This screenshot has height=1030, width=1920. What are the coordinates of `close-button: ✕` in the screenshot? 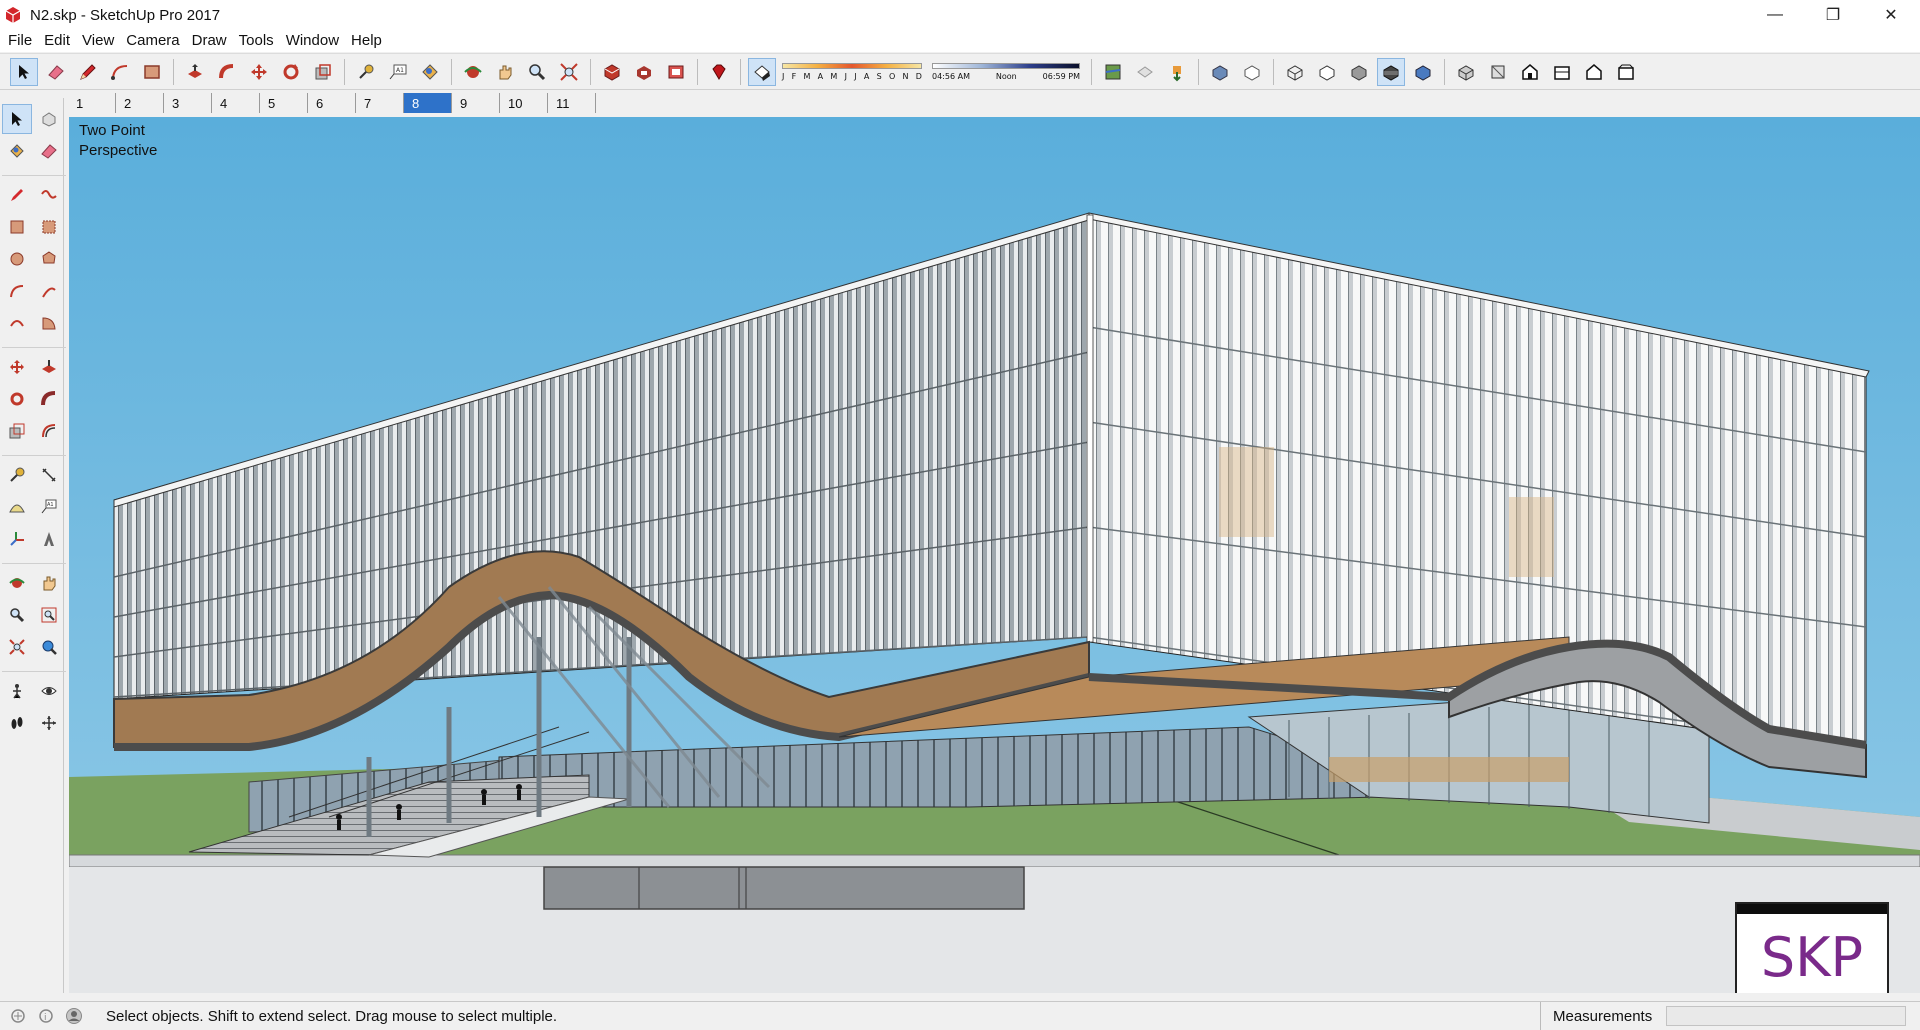 It's located at (1891, 15).